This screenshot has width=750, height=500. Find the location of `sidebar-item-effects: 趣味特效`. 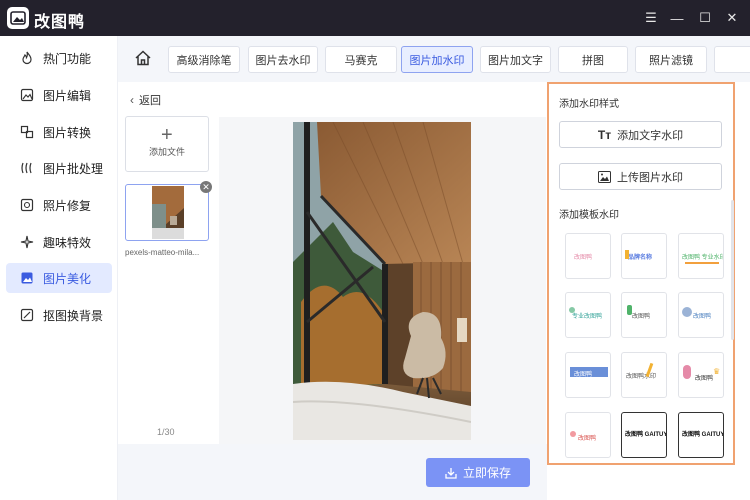

sidebar-item-effects: 趣味特效 is located at coordinates (59, 242).